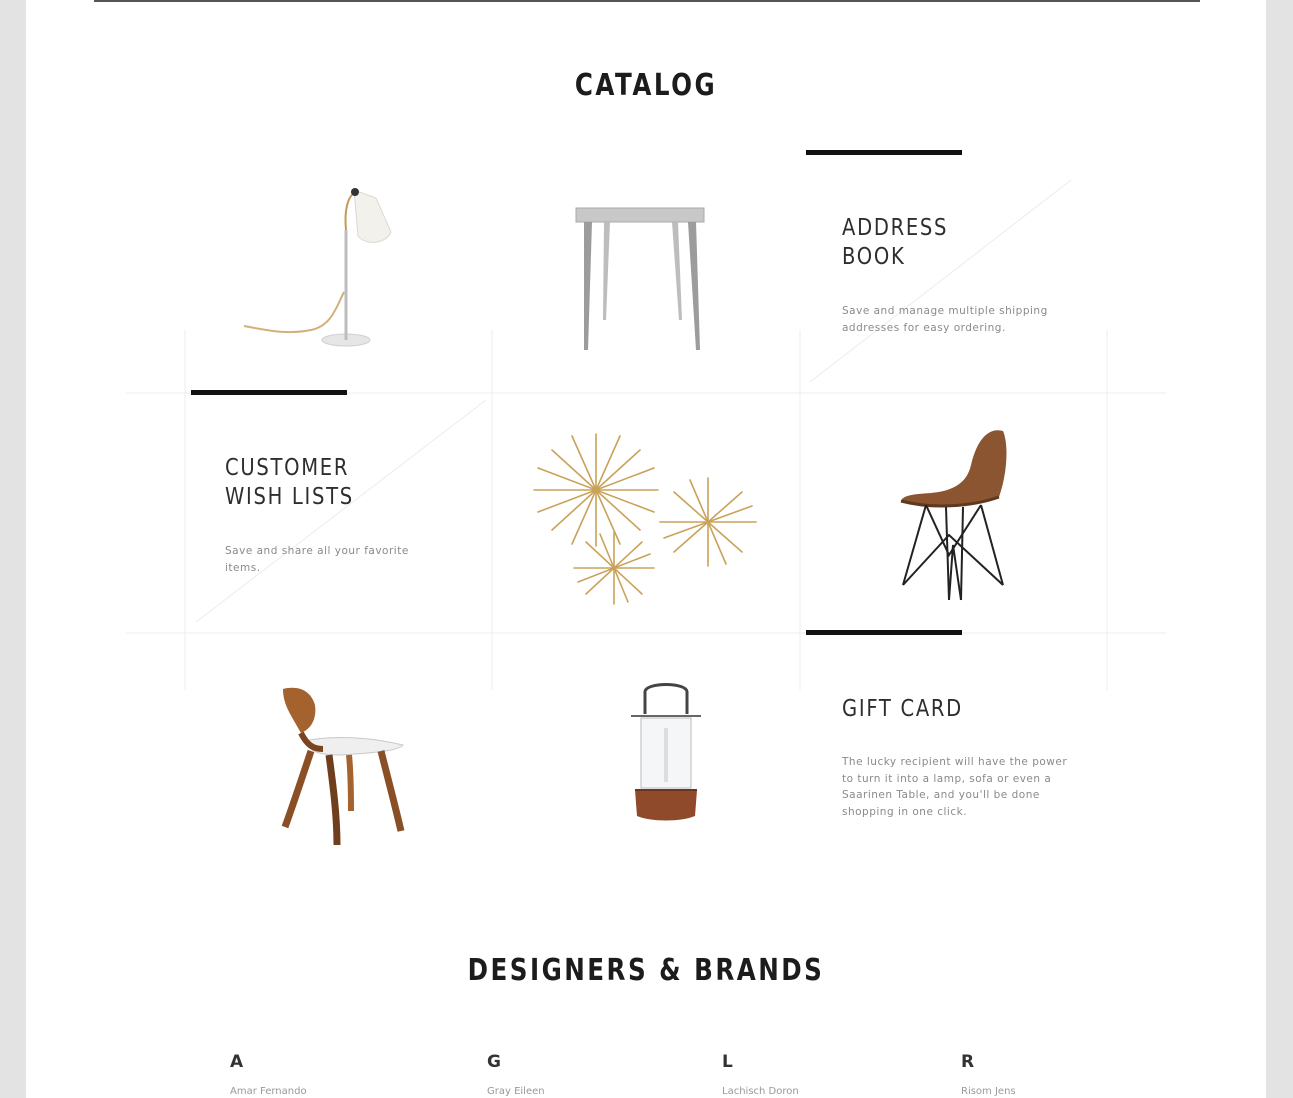 This screenshot has width=1293, height=1098. I want to click on brand-letter-g: G, so click(494, 1062).